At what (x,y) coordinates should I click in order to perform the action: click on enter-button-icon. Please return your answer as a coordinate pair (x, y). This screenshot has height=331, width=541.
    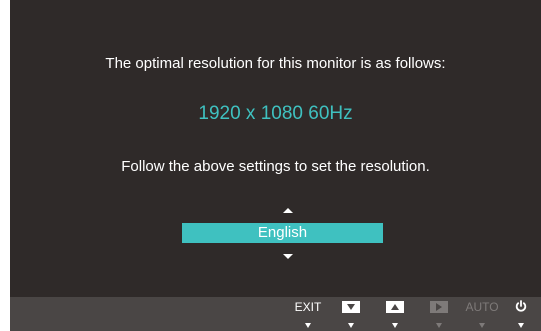
    Looking at the image, I should click on (439, 307).